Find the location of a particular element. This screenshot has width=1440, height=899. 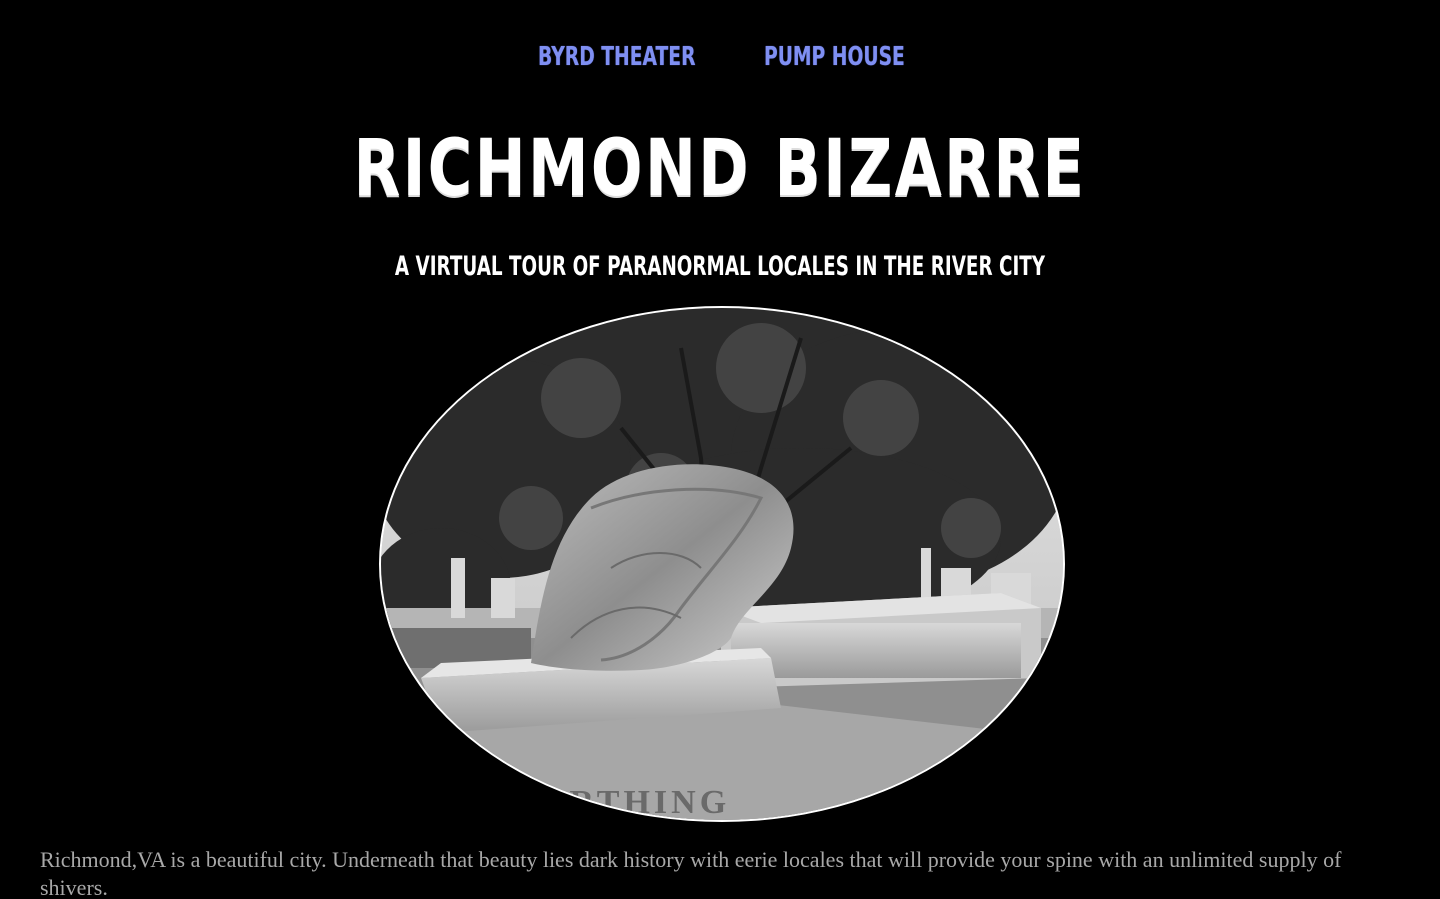

nav-link-pump-house: PUMP HOUSE is located at coordinates (834, 57).